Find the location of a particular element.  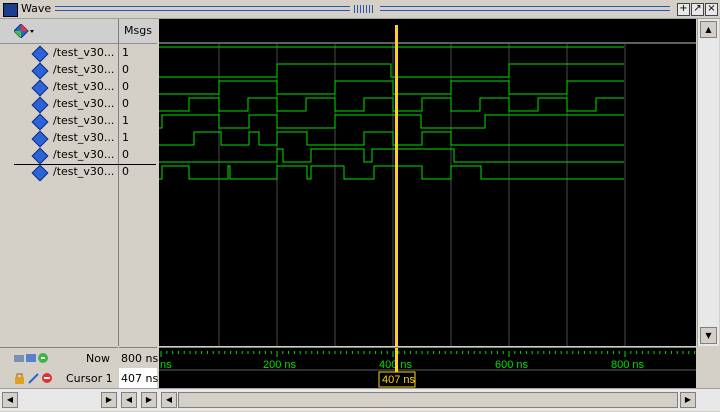

scroll-down-icon: ▼ is located at coordinates (708, 335).